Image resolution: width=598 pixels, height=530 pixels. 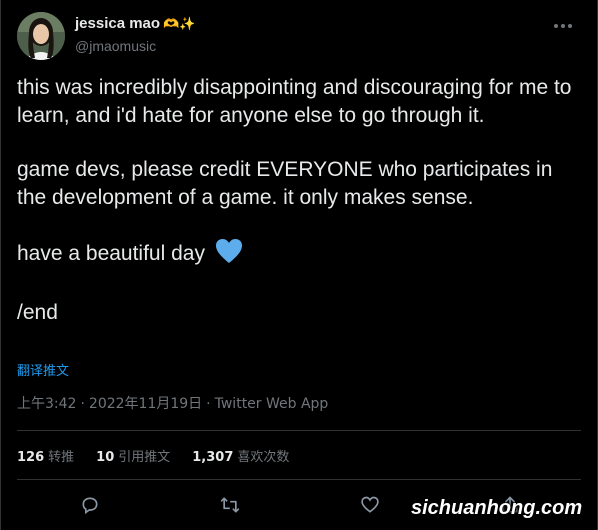 What do you see at coordinates (61, 457) in the screenshot?
I see `retweets-label: 转推` at bounding box center [61, 457].